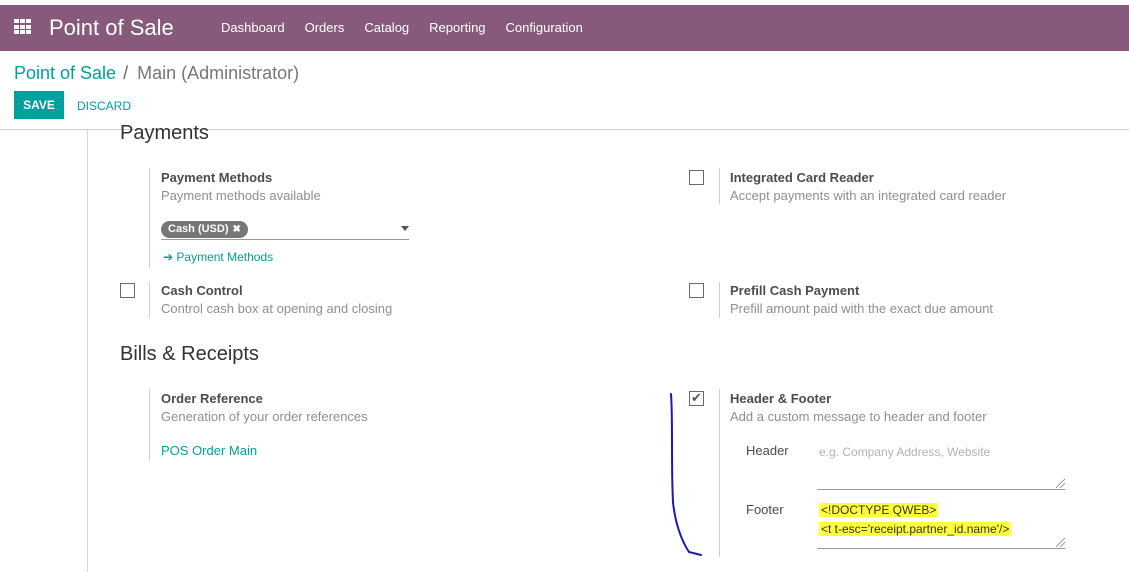 This screenshot has width=1129, height=572. I want to click on header-textarea: e.g. Company Address, Website, so click(941, 467).